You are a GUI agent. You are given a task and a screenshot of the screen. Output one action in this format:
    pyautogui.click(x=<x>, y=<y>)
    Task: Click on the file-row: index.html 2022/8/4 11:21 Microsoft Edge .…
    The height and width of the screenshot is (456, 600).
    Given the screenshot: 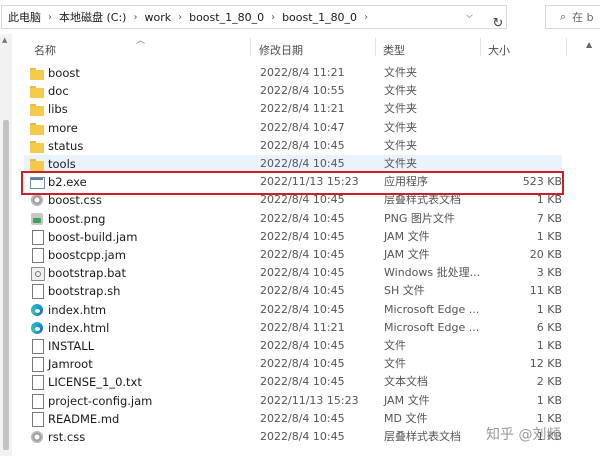 What is the action you would take?
    pyautogui.click(x=293, y=328)
    